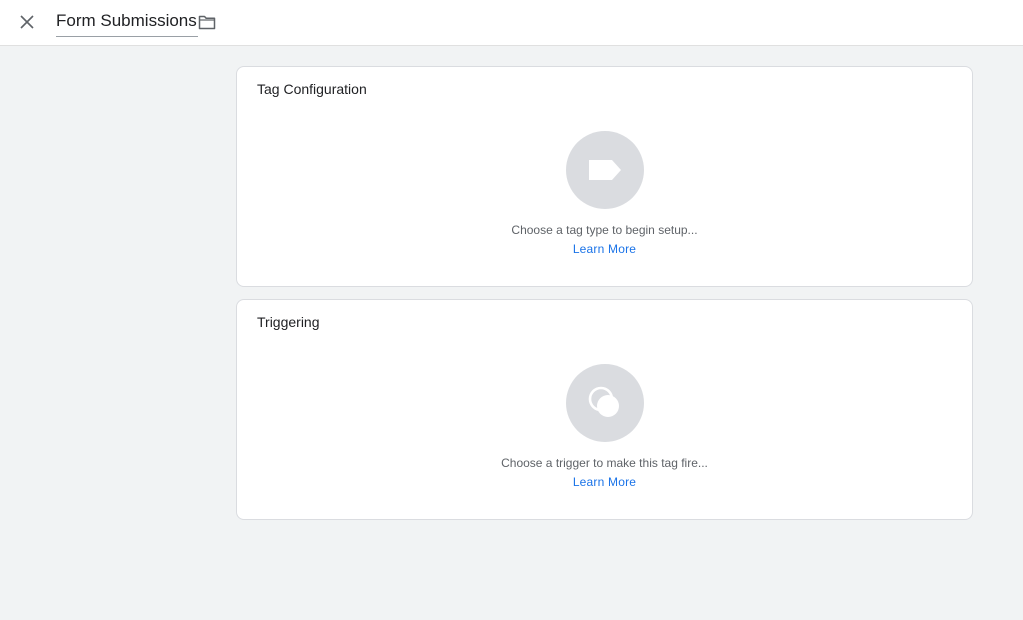 The width and height of the screenshot is (1023, 620). I want to click on trigger-learn-more-link: Learn More, so click(604, 482).